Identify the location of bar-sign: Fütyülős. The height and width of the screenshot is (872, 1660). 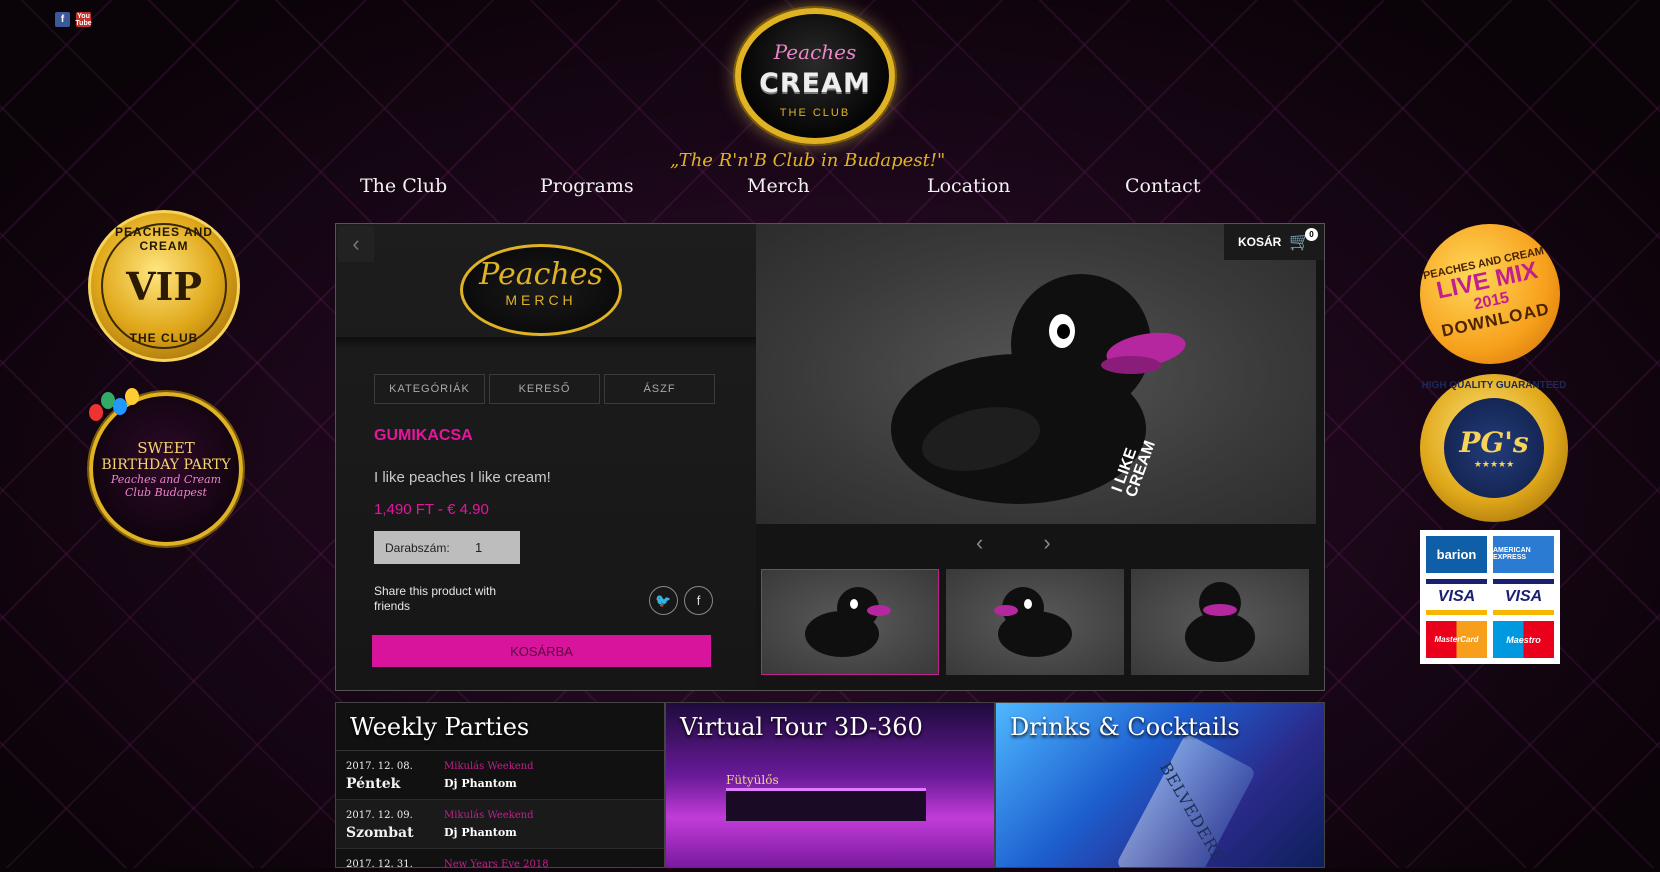
(752, 780).